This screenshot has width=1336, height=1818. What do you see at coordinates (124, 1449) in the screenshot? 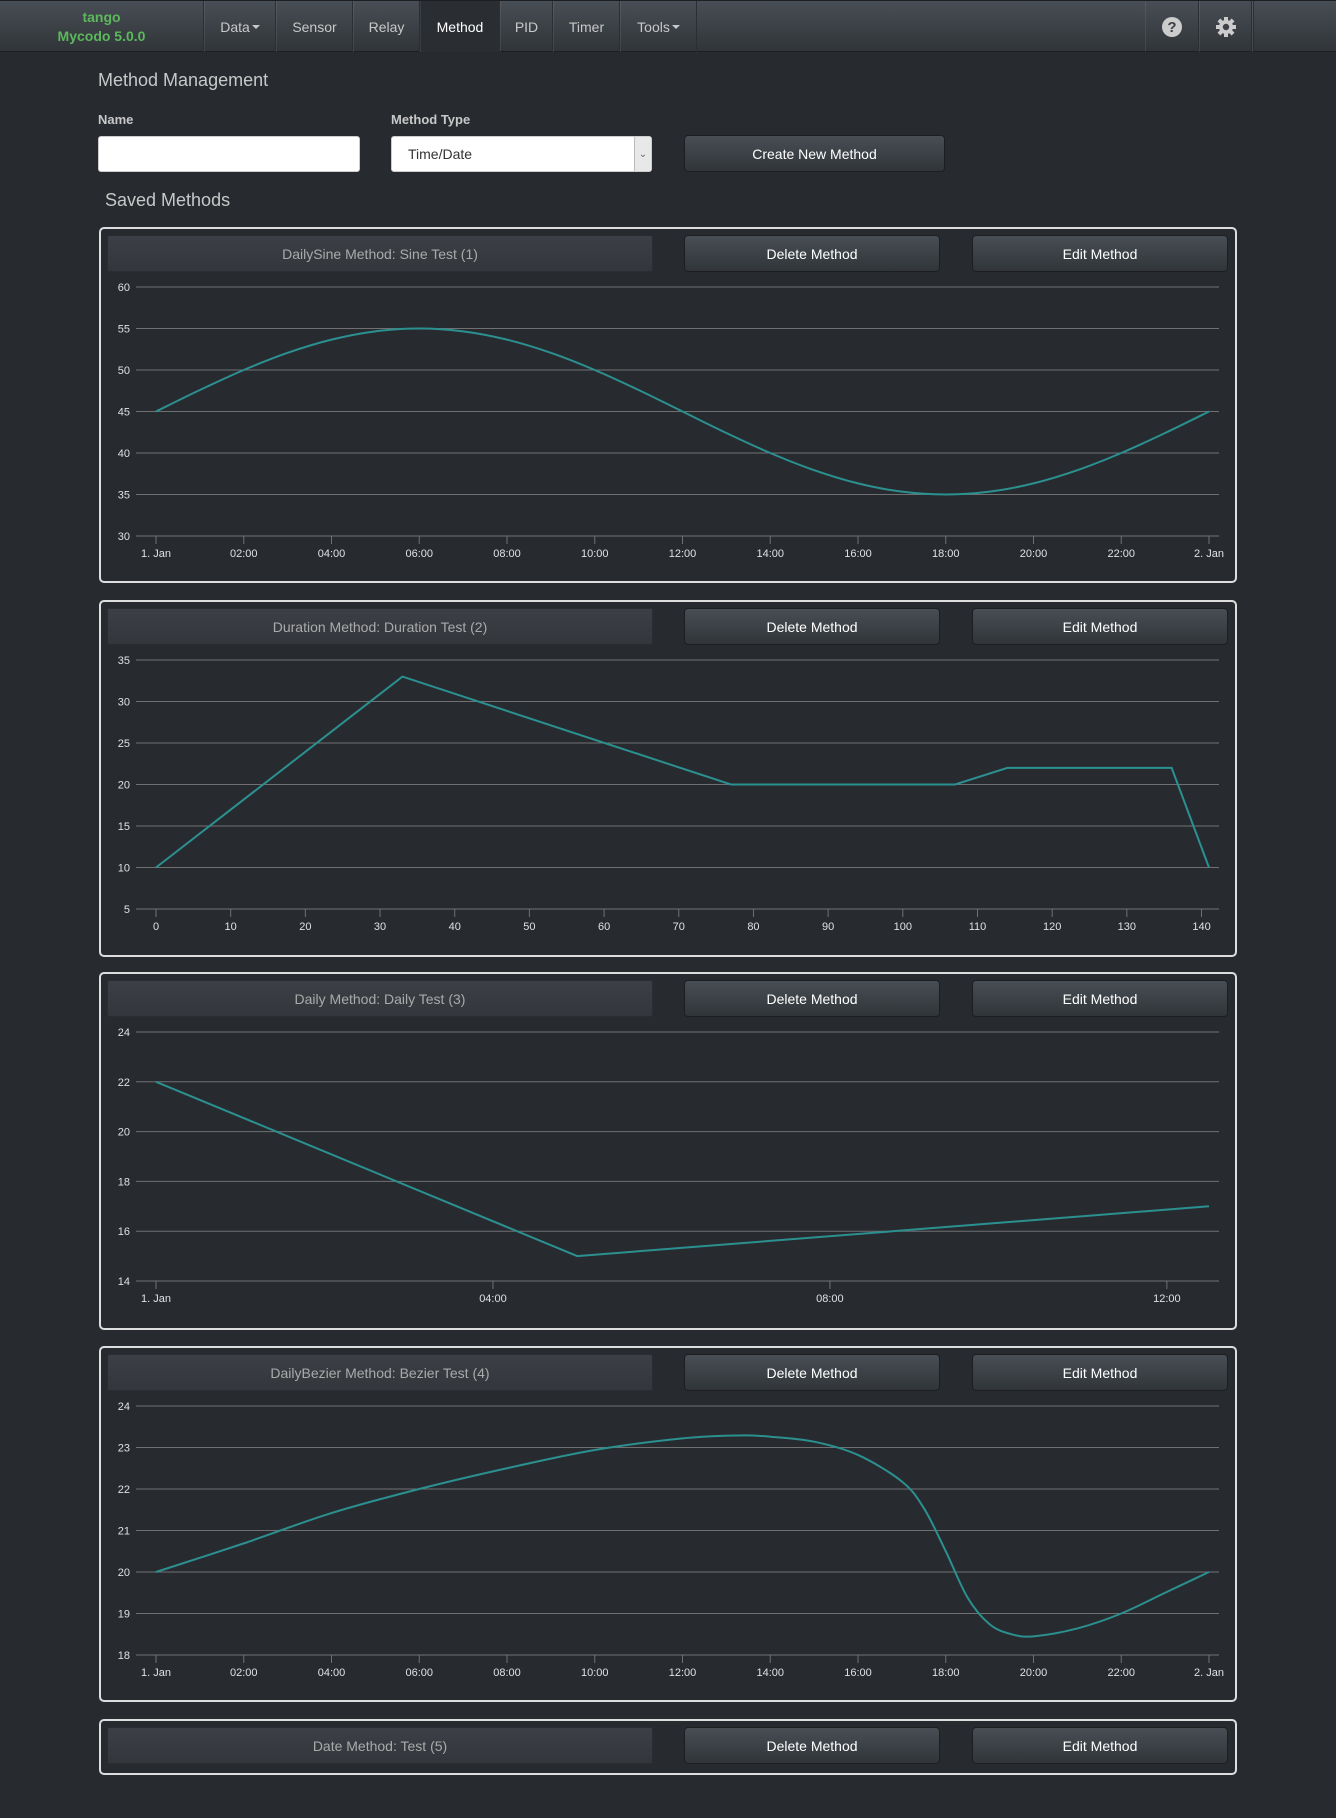
I see `y-tick-label: 23` at bounding box center [124, 1449].